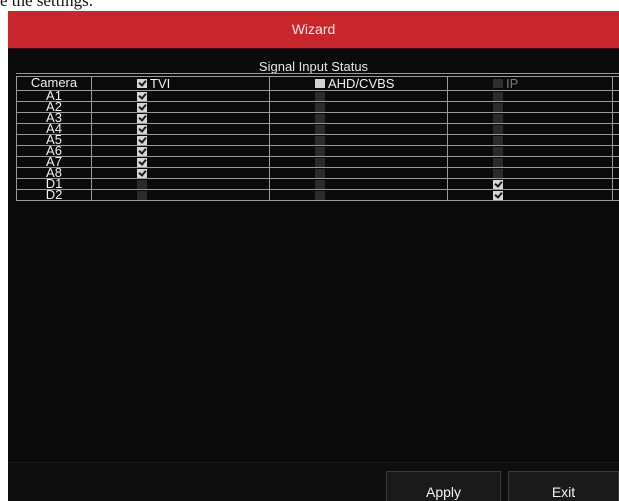 This screenshot has width=619, height=501. I want to click on table-row: A6, so click(317, 150).